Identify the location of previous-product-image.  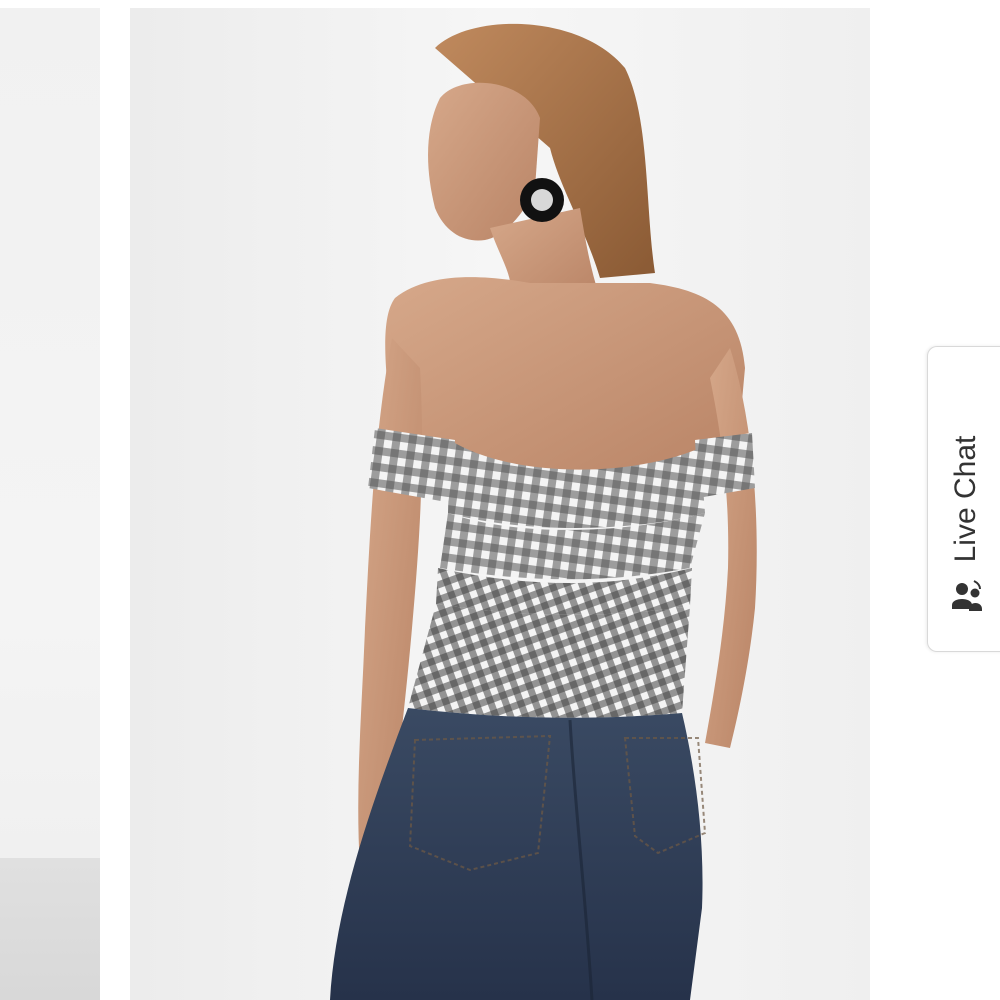
(50, 504).